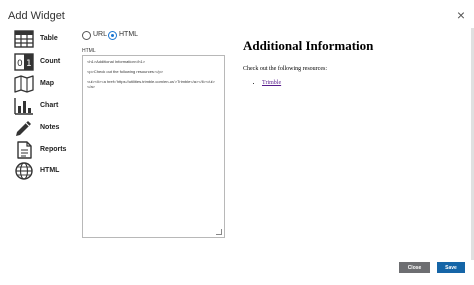 This screenshot has width=474, height=285. Describe the element at coordinates (285, 69) in the screenshot. I see `preview-paragraph: Check out the following resources:` at that location.